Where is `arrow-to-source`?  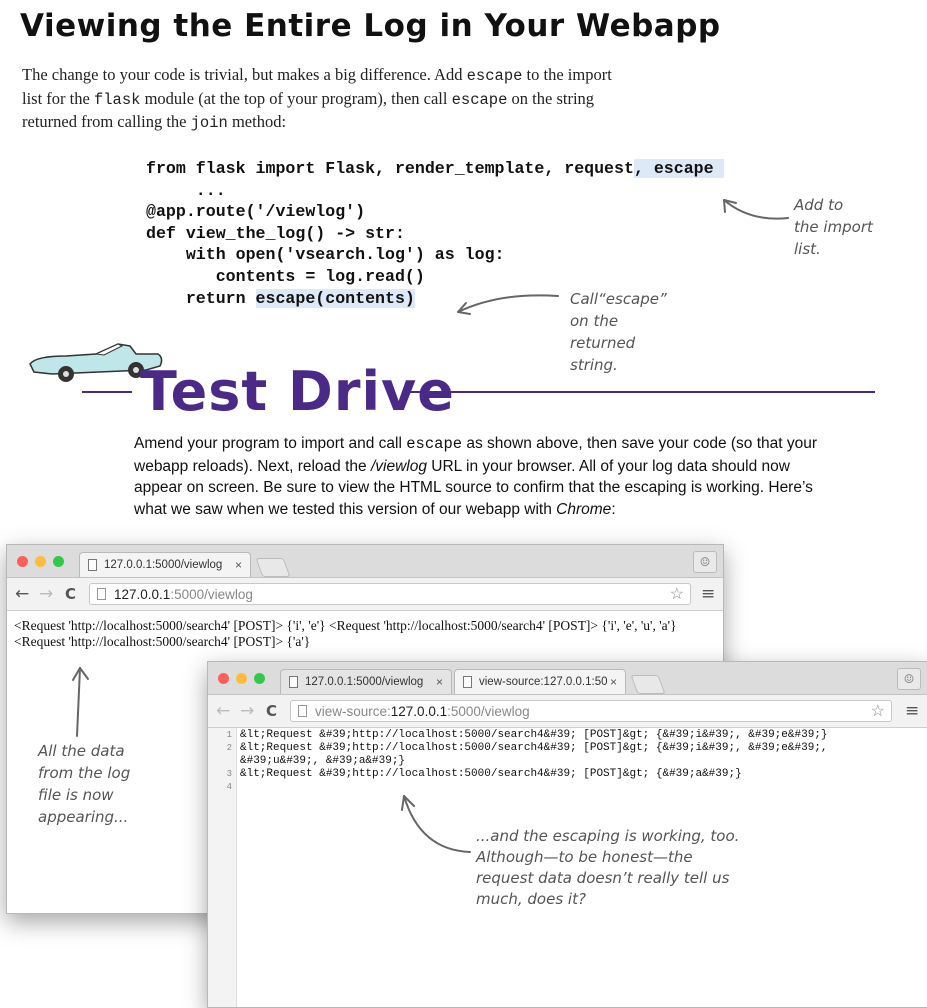 arrow-to-source is located at coordinates (437, 824).